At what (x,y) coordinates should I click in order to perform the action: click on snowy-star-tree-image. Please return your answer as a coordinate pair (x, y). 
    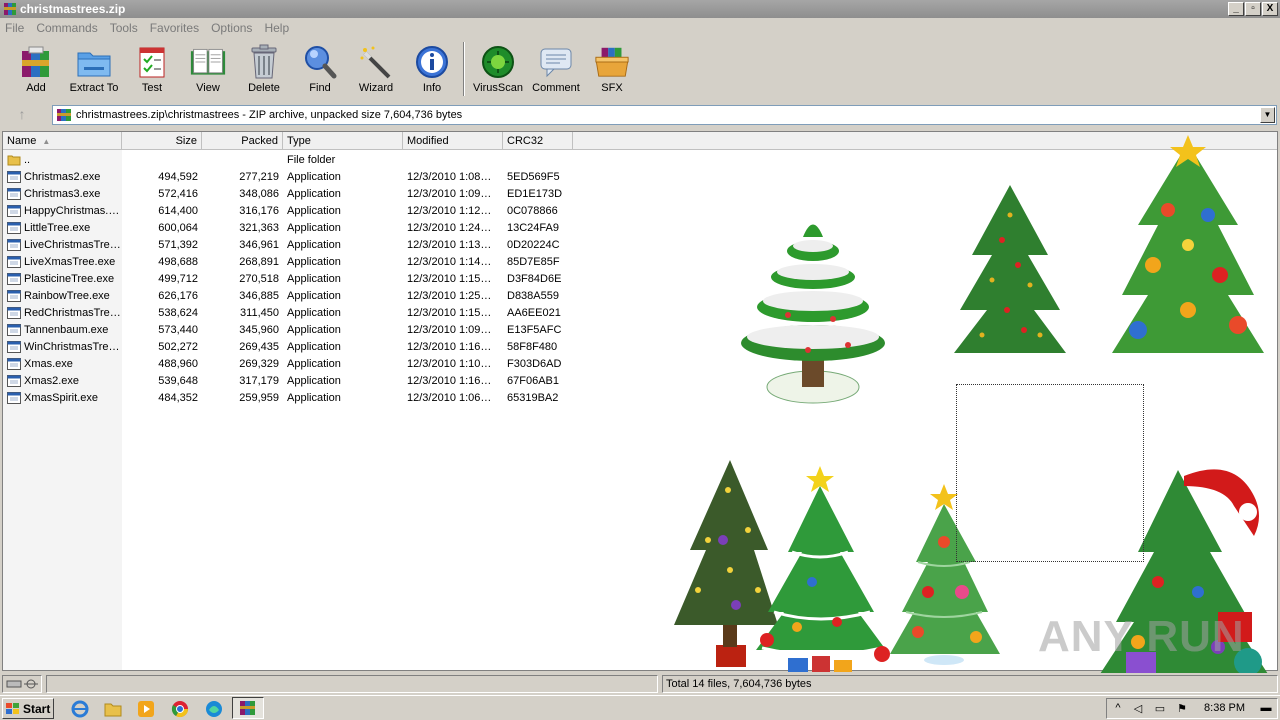
    Looking at the image, I should click on (823, 569).